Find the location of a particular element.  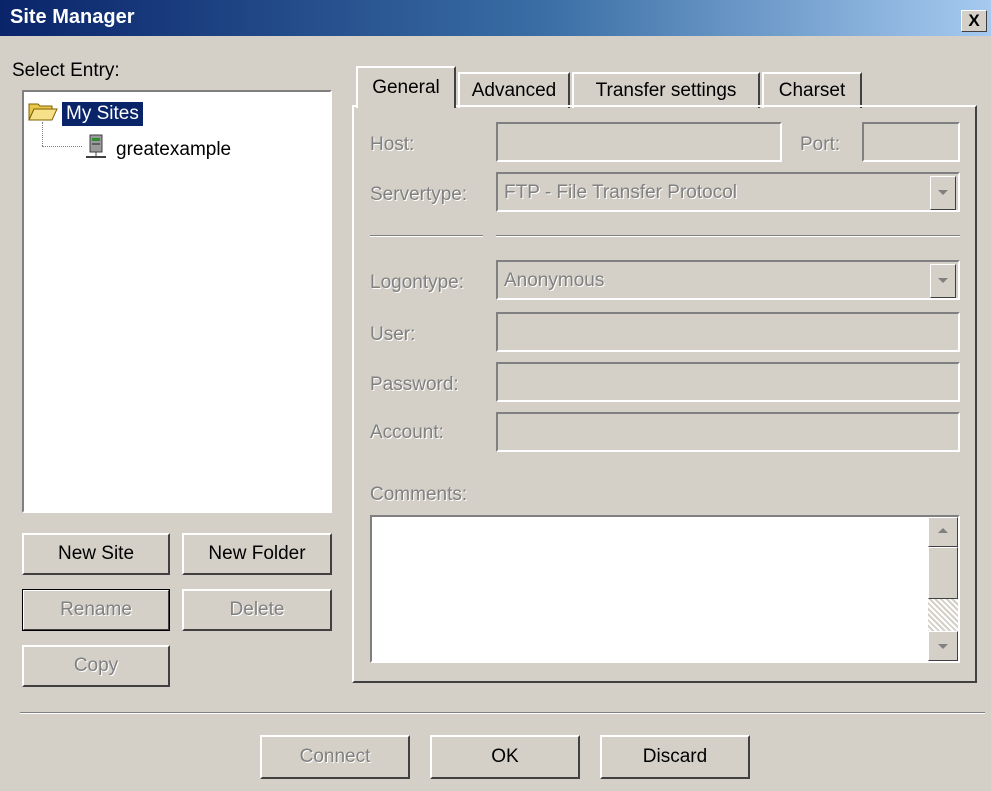

discard-button: Discard is located at coordinates (675, 757).